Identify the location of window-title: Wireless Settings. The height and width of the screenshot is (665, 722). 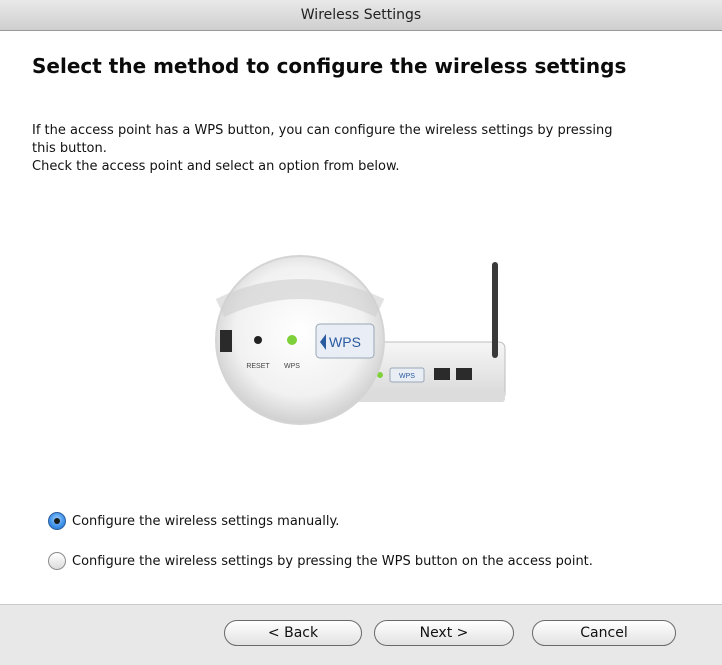
(361, 15).